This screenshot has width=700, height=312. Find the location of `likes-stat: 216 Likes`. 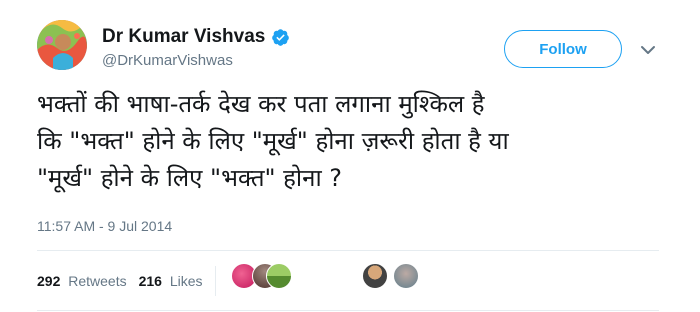

likes-stat: 216 Likes is located at coordinates (171, 281).